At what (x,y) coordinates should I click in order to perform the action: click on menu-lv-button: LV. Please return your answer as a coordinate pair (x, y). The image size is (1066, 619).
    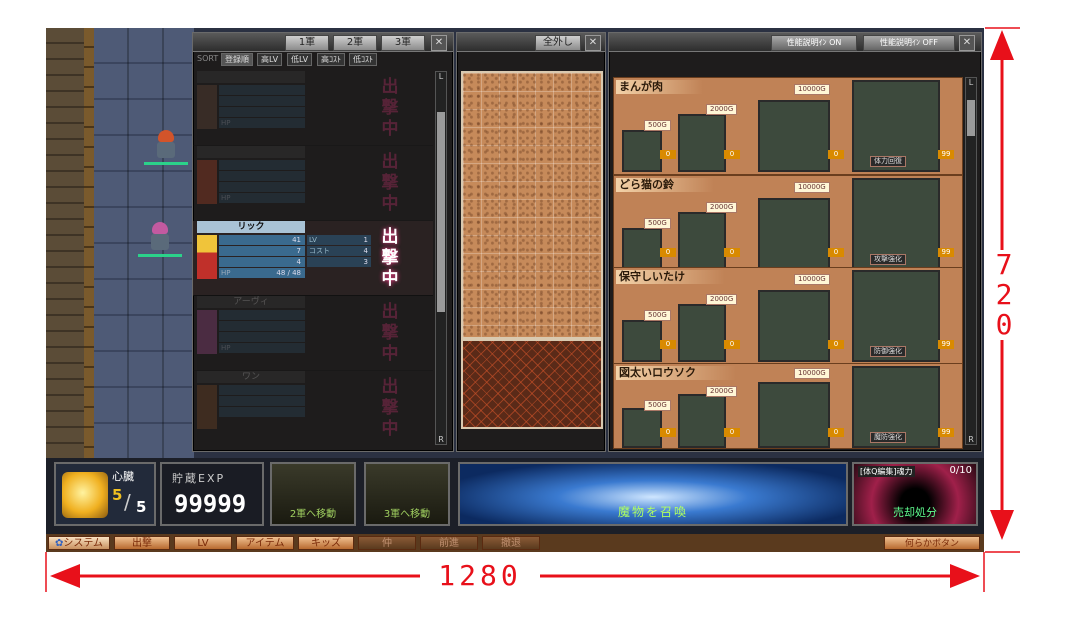
    Looking at the image, I should click on (203, 543).